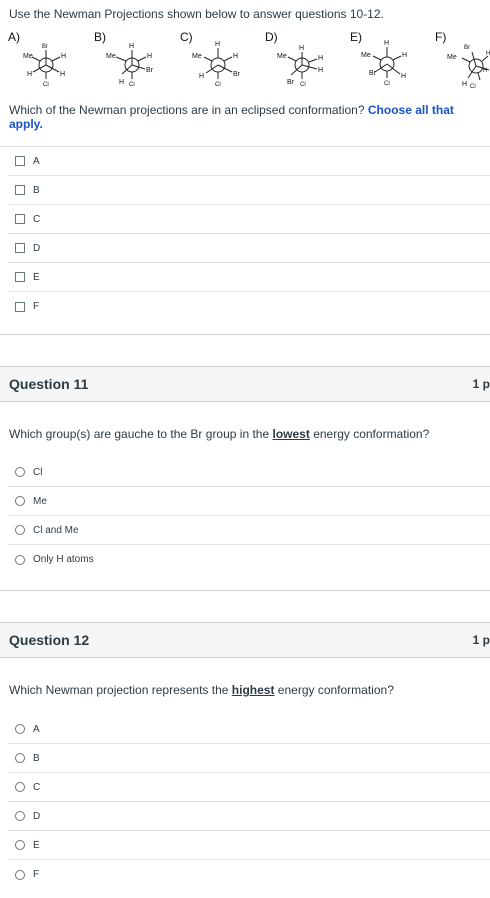 The width and height of the screenshot is (490, 898). What do you see at coordinates (119, 690) in the screenshot?
I see `question-12-prompt-pre: Which Newman projection represents the` at bounding box center [119, 690].